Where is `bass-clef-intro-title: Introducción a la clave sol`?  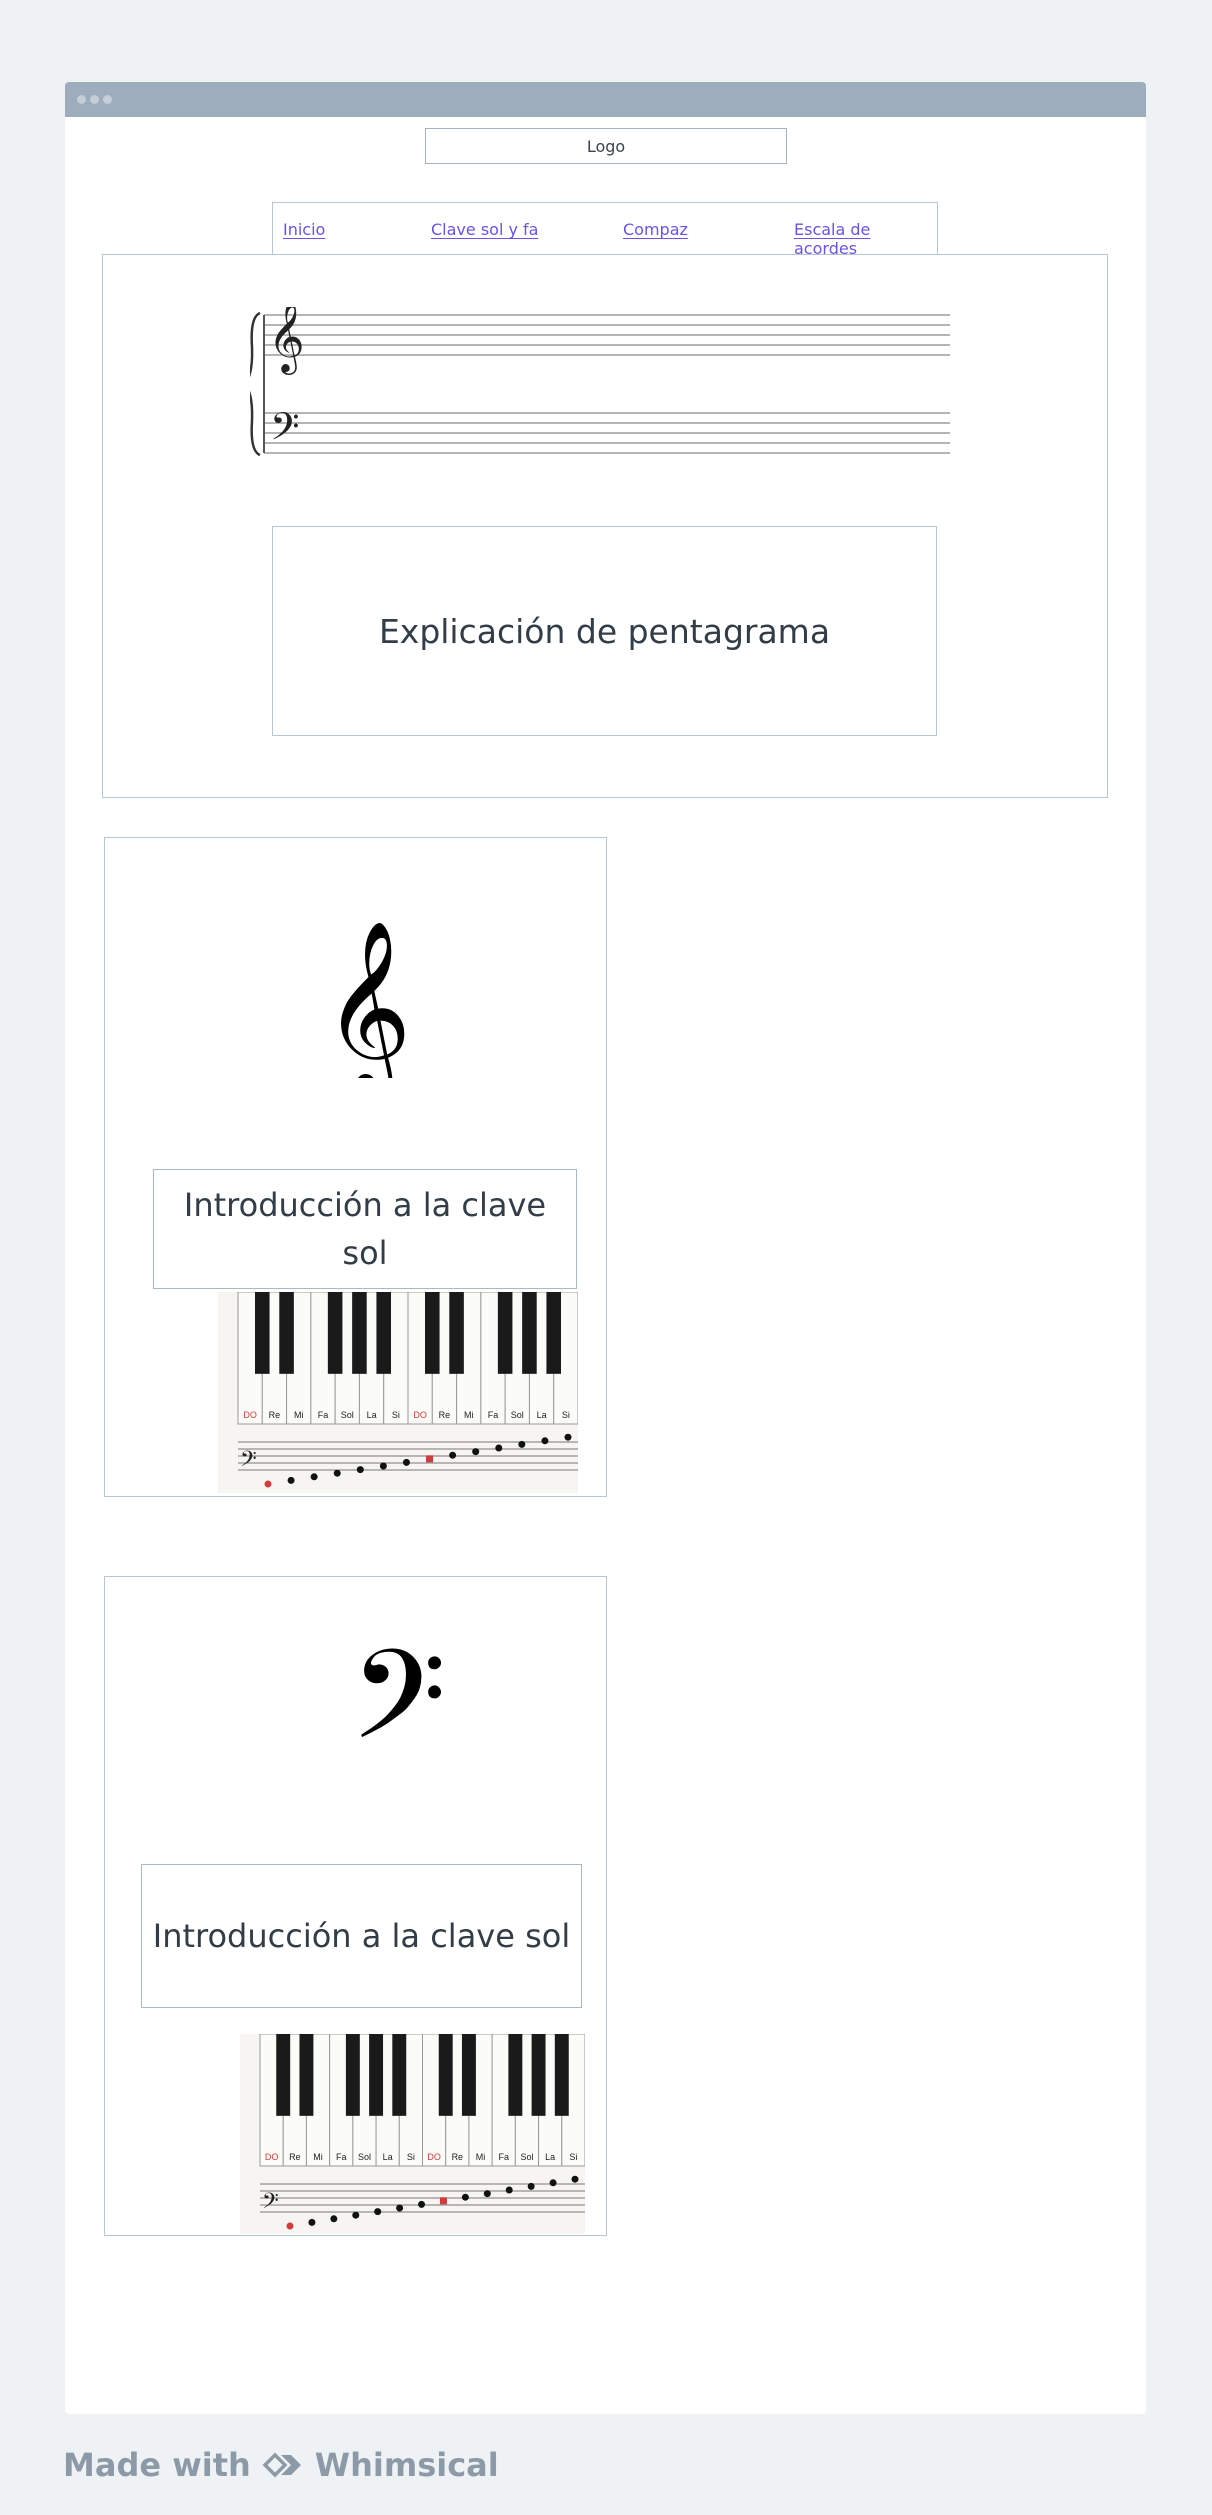 bass-clef-intro-title: Introducción a la clave sol is located at coordinates (361, 1936).